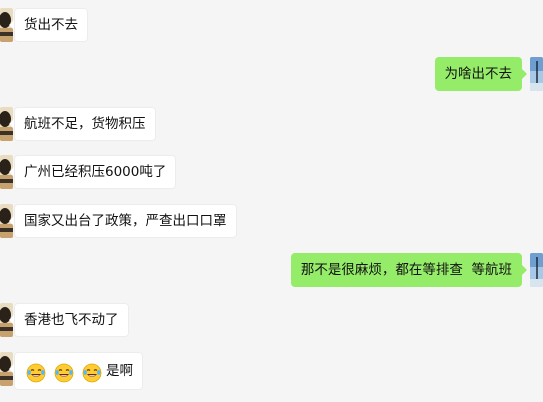 The height and width of the screenshot is (402, 543). What do you see at coordinates (125, 221) in the screenshot?
I see `message-text: 国家又出台了政策，严查出口口罩` at bounding box center [125, 221].